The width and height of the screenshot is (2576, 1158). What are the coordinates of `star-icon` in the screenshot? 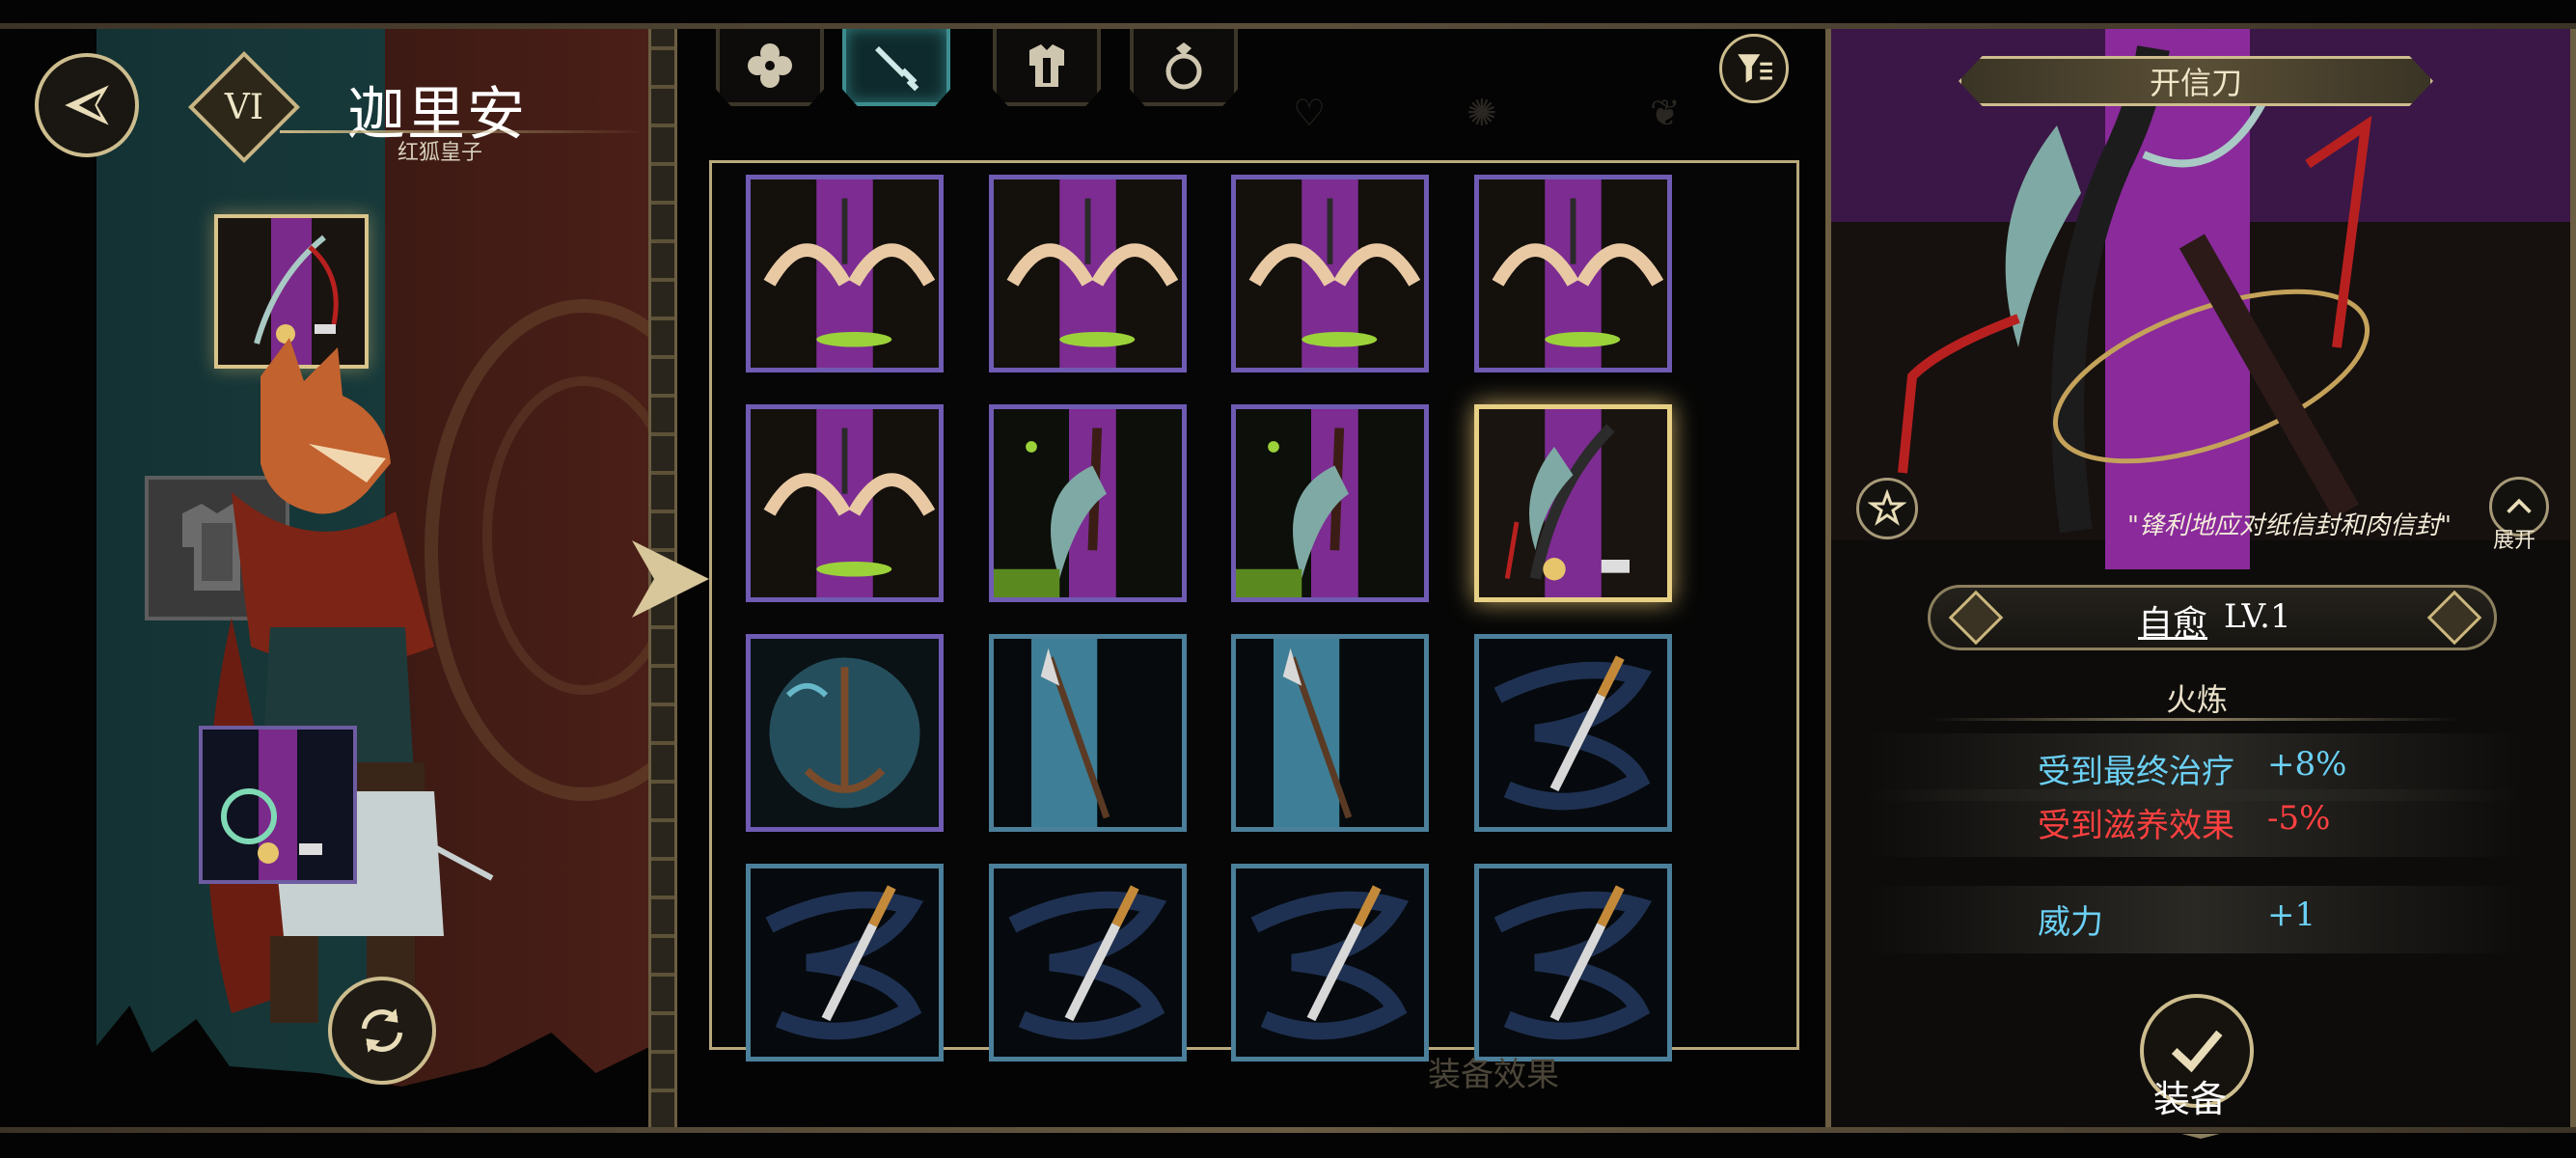 It's located at (1887, 507).